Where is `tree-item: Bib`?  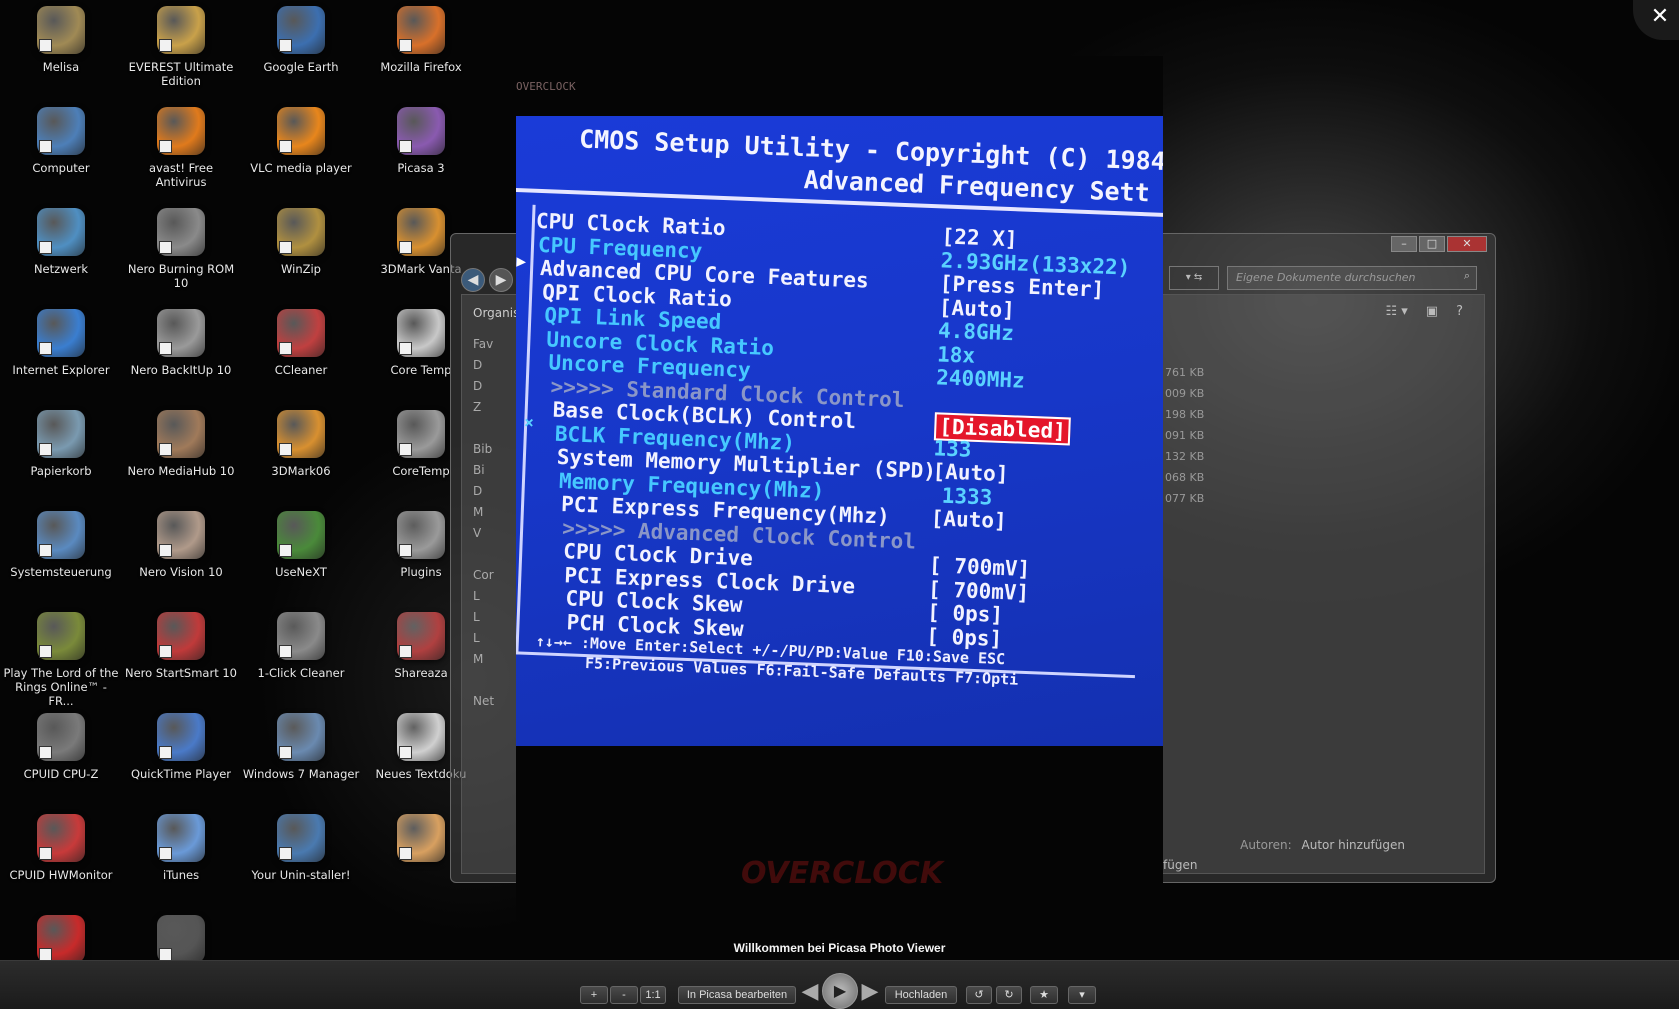
tree-item: Bib is located at coordinates (483, 449).